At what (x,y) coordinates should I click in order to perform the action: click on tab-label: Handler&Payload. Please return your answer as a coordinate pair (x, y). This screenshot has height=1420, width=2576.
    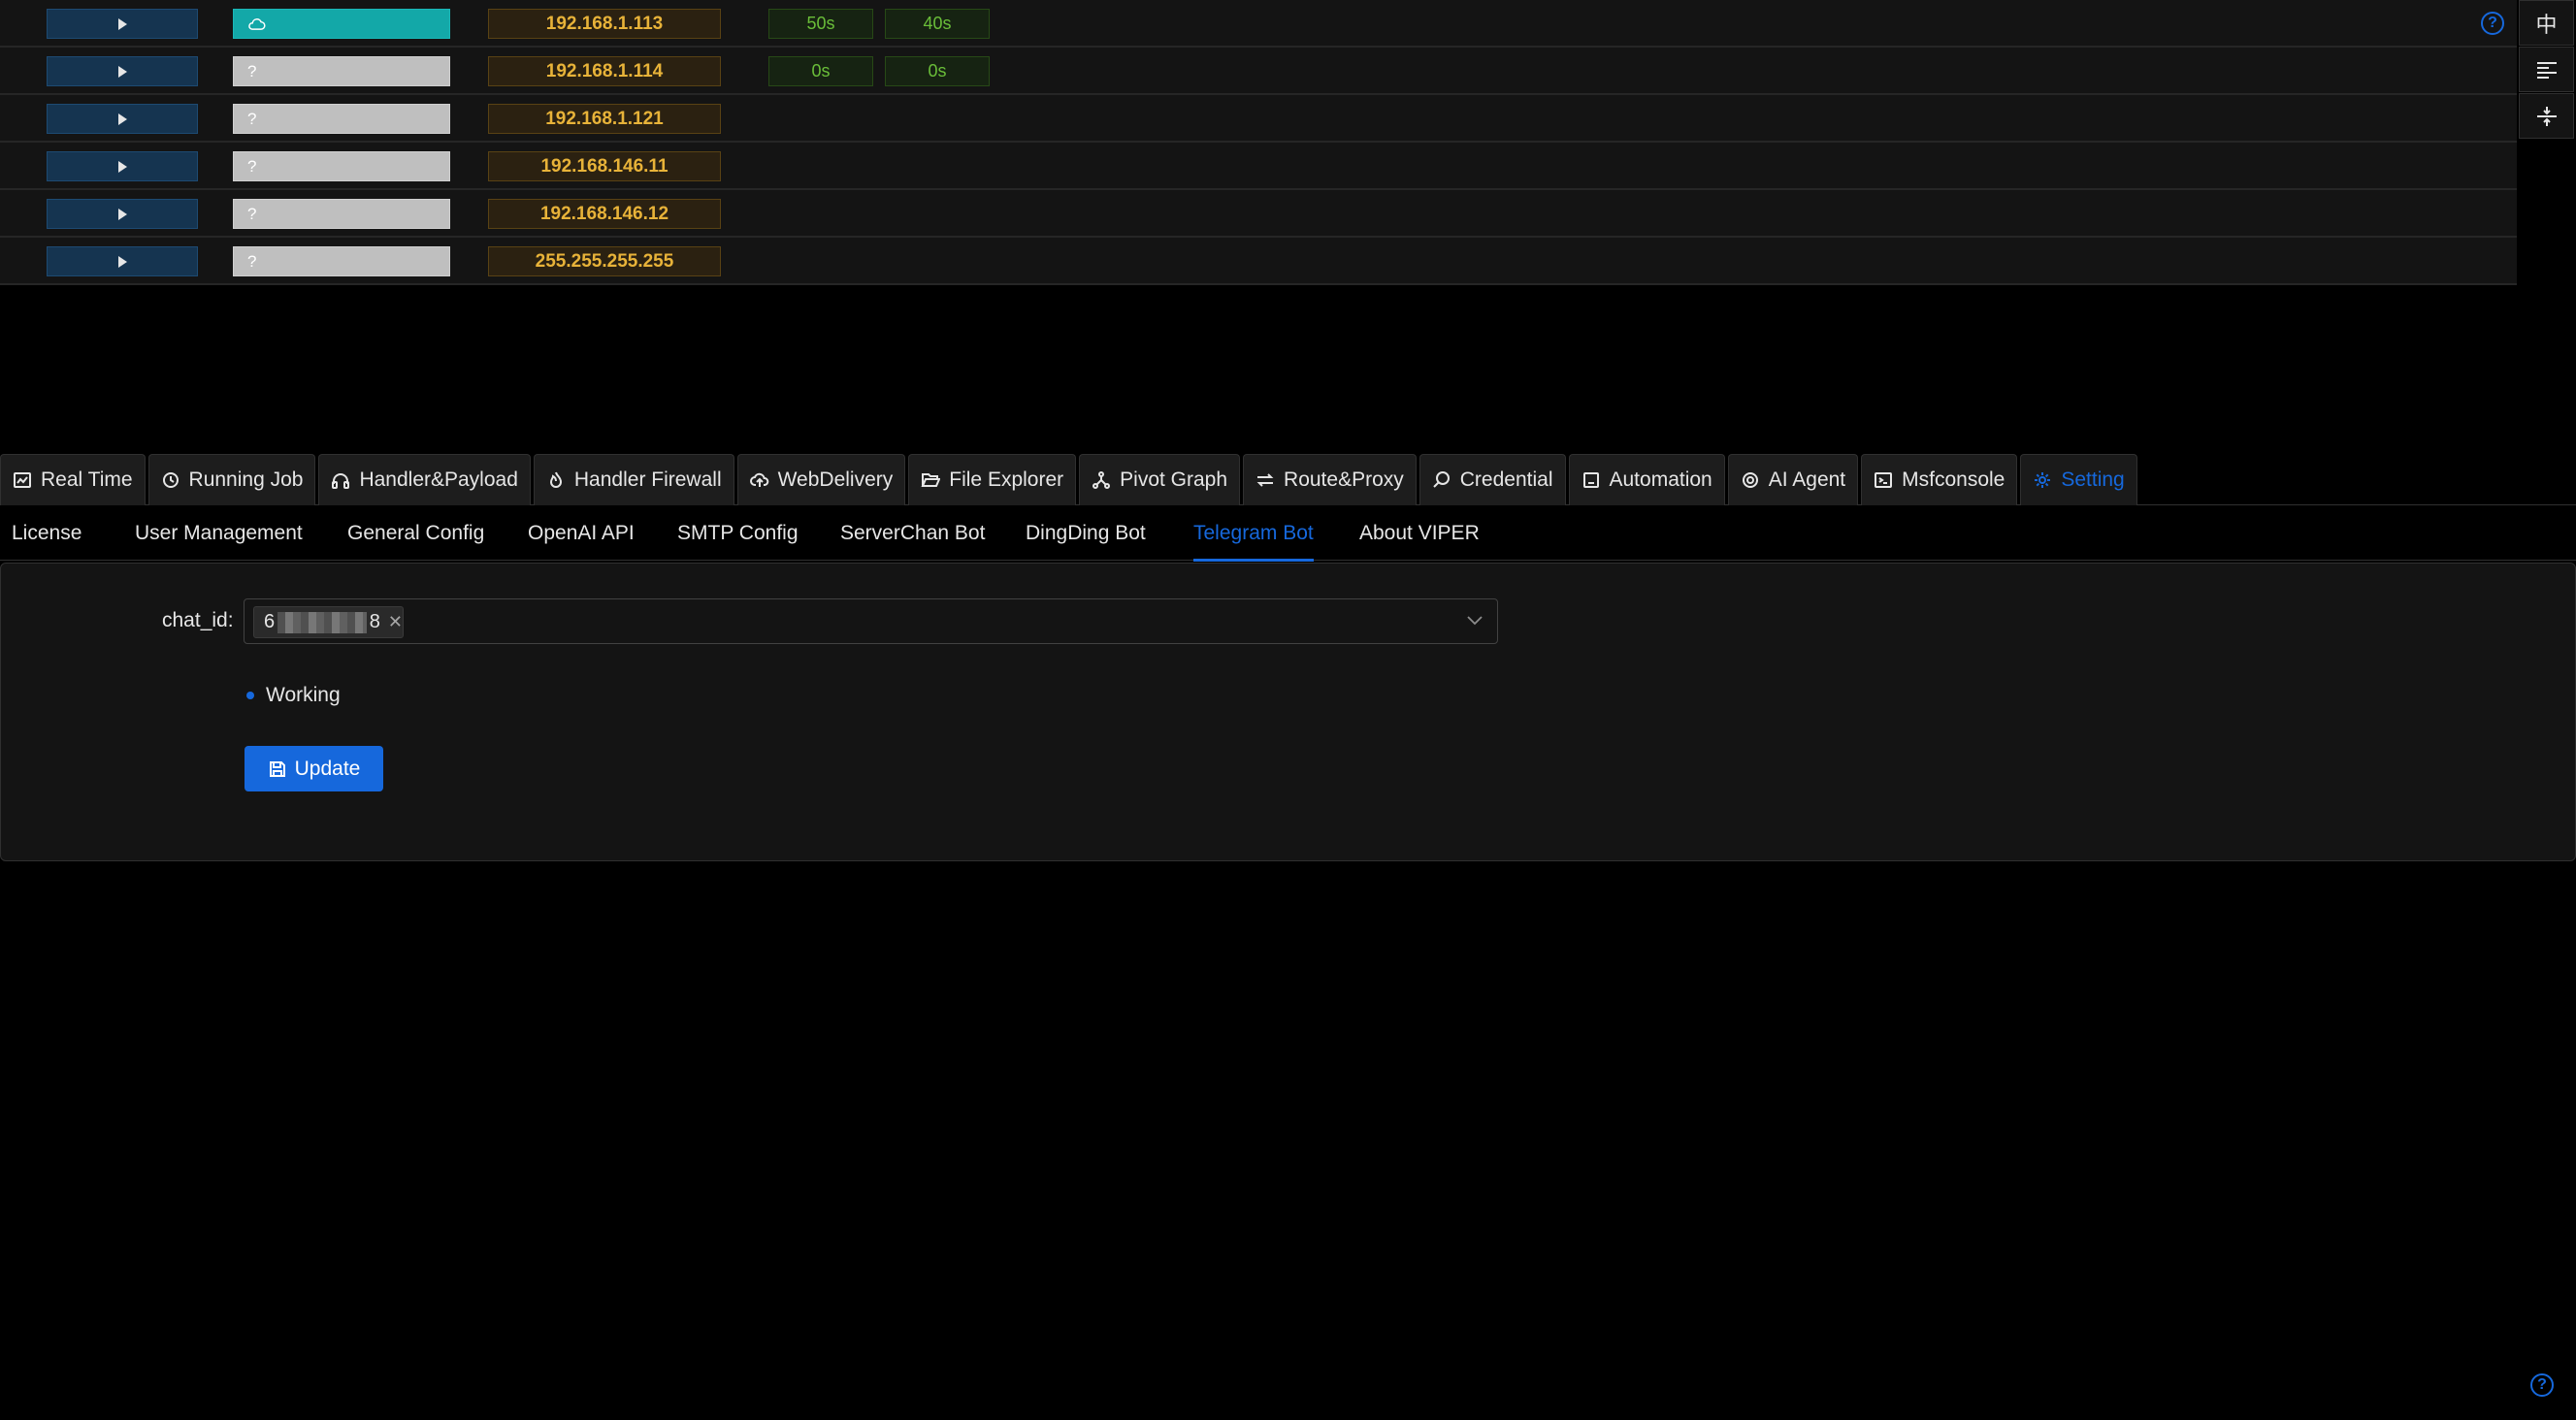
    Looking at the image, I should click on (439, 479).